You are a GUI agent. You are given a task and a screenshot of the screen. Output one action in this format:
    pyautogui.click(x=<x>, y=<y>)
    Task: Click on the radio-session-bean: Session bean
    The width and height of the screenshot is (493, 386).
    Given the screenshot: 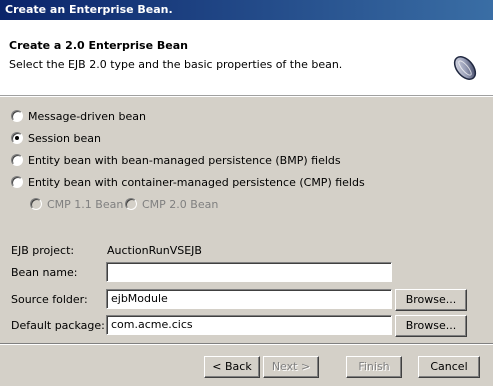 What is the action you would take?
    pyautogui.click(x=56, y=138)
    